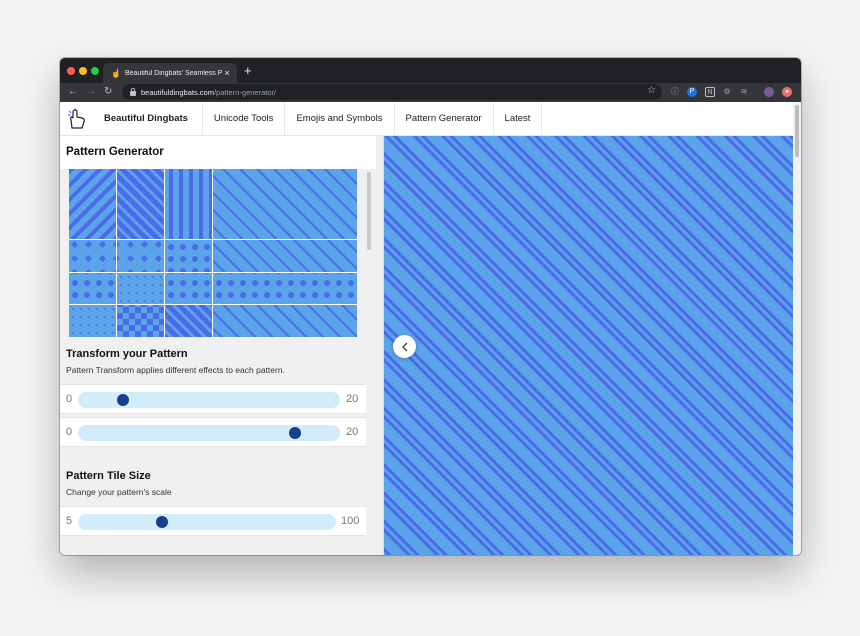 This screenshot has height=636, width=860. Describe the element at coordinates (369, 211) in the screenshot. I see `panel-scrollbar-thumb` at that location.